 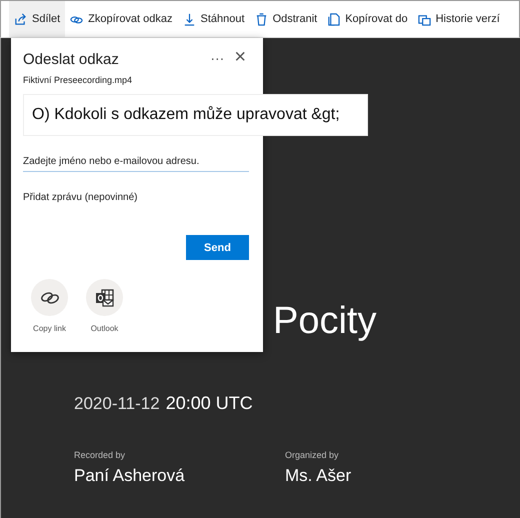 I want to click on toolbar-button: Stáhnout, so click(x=214, y=19).